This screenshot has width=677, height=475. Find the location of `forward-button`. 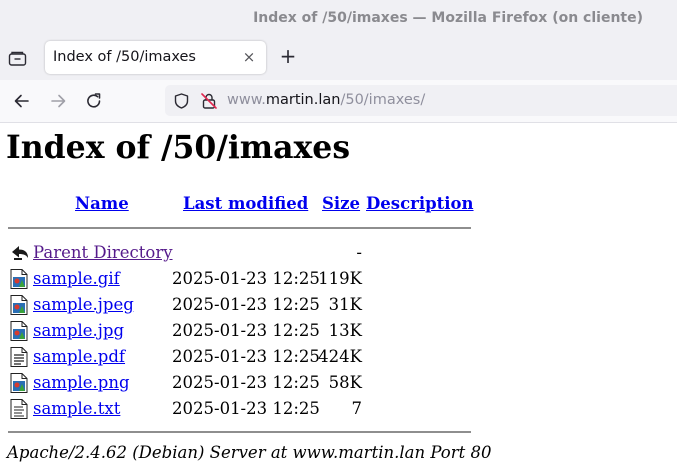

forward-button is located at coordinates (58, 101).